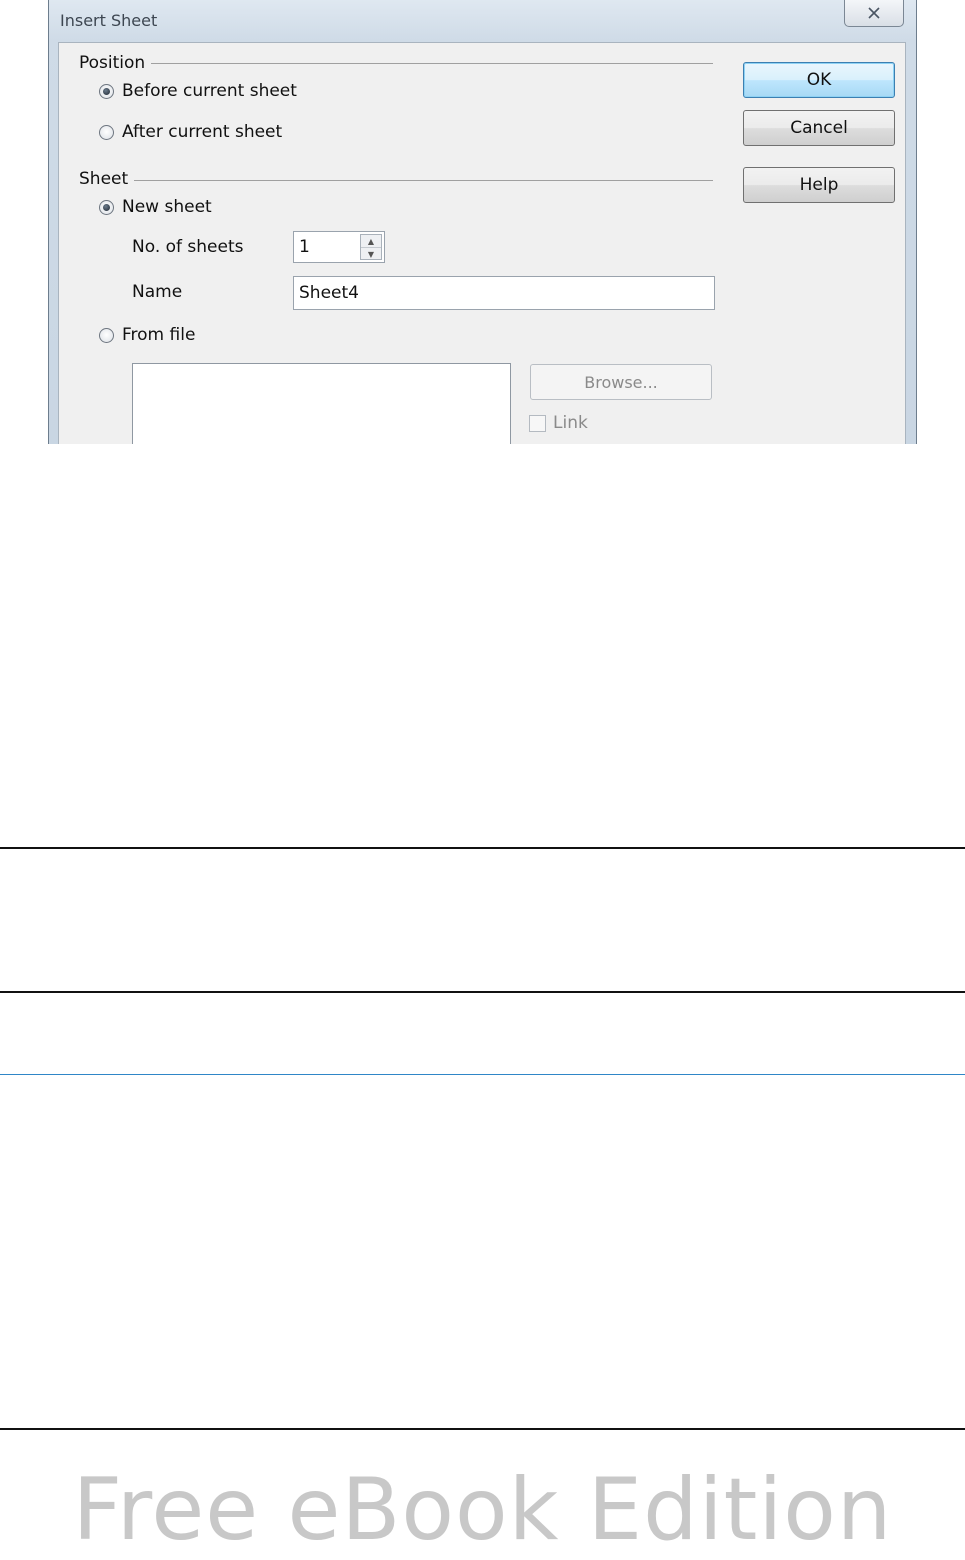 This screenshot has height=1560, width=965. What do you see at coordinates (537, 423) in the screenshot?
I see `checkbox-icon` at bounding box center [537, 423].